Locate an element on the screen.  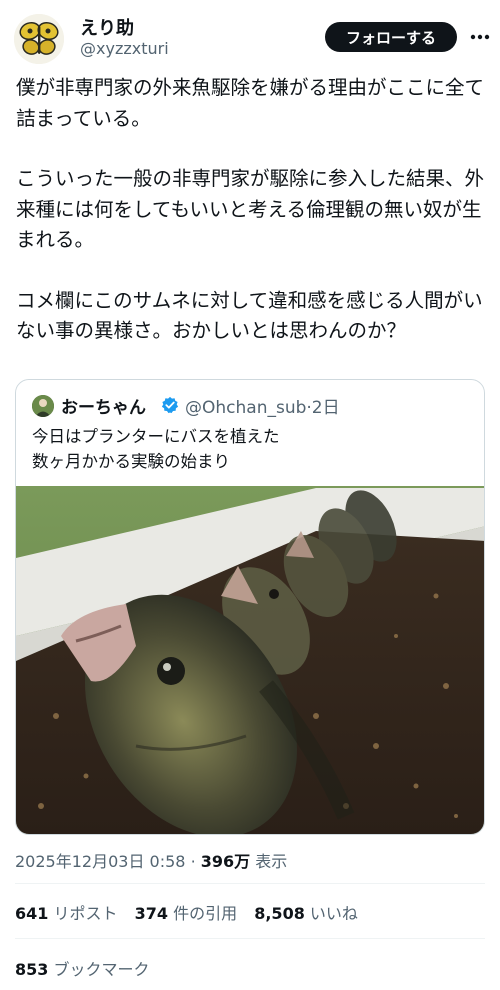
likes-count: 8,508 is located at coordinates (279, 913).